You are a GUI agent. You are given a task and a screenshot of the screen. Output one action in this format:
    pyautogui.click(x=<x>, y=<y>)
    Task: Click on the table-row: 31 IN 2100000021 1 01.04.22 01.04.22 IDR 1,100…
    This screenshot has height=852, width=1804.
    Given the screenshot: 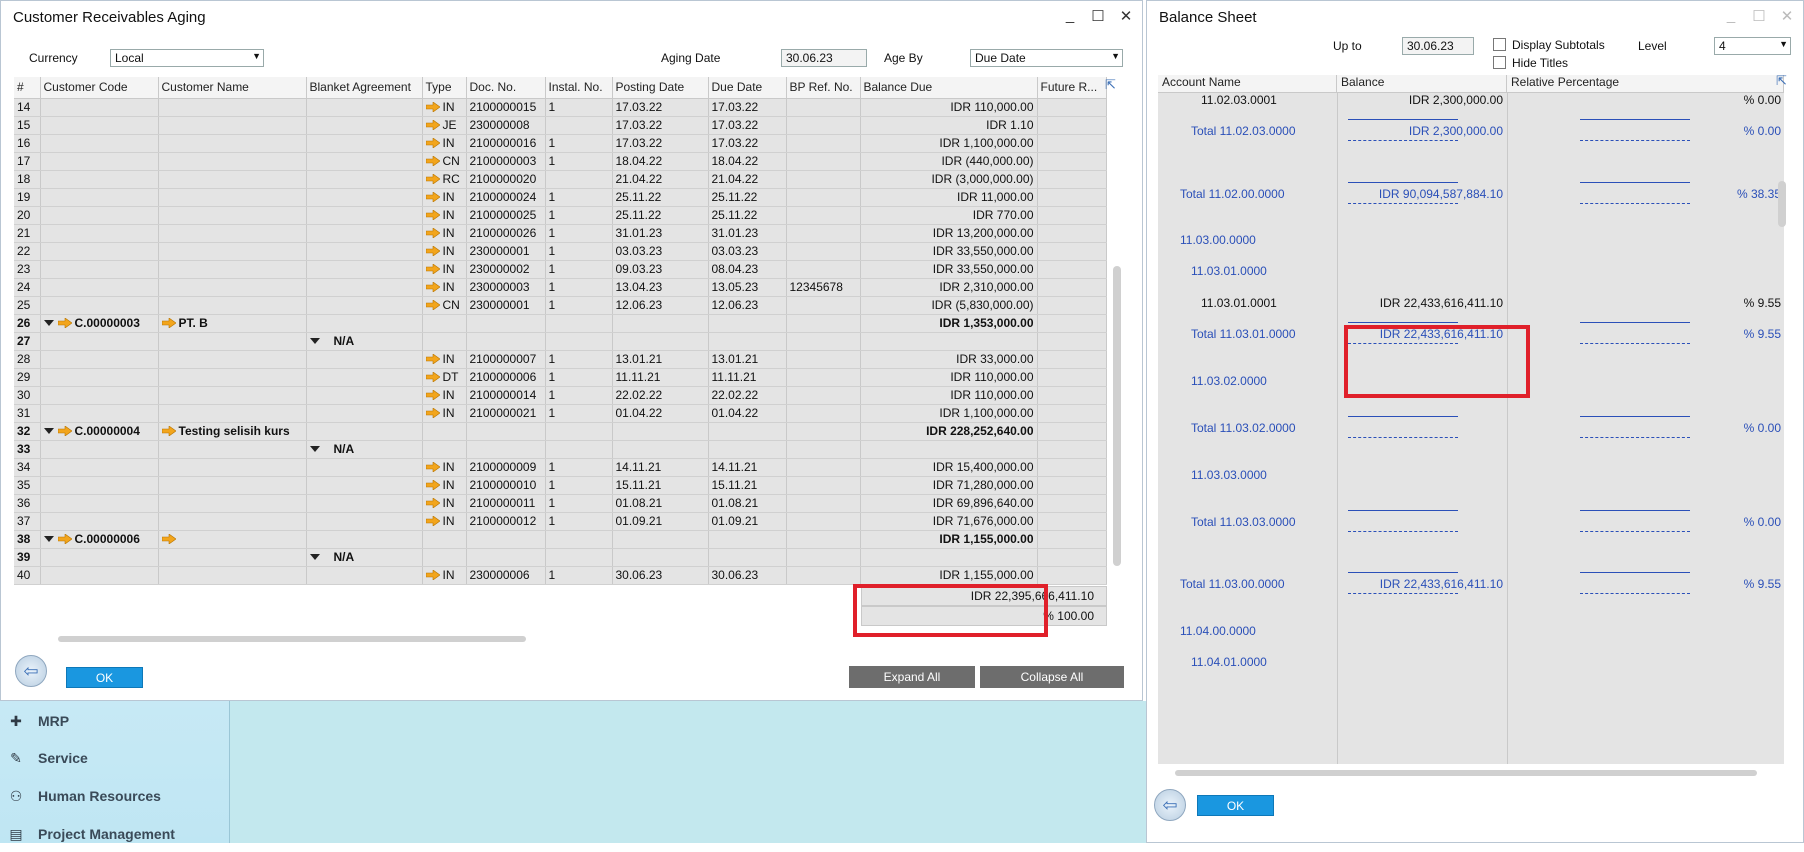 What is the action you would take?
    pyautogui.click(x=560, y=413)
    